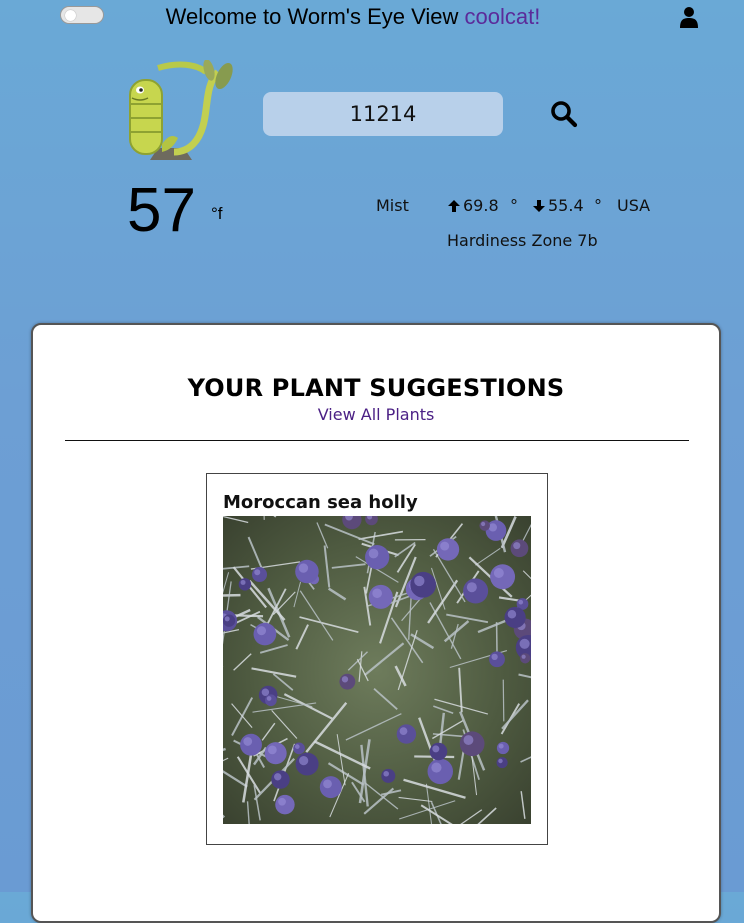  Describe the element at coordinates (514, 205) in the screenshot. I see `high-degree-symbol: °` at that location.